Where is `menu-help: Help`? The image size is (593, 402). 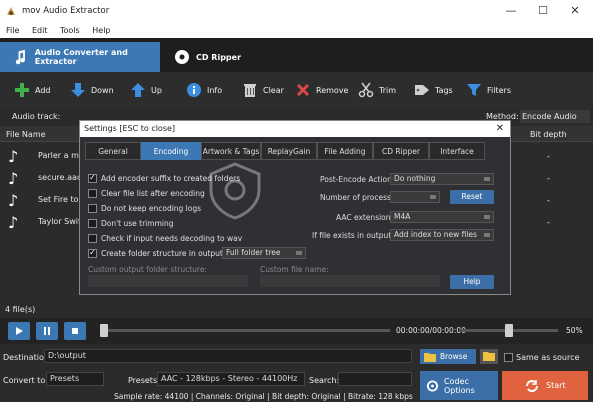 menu-help: Help is located at coordinates (101, 31).